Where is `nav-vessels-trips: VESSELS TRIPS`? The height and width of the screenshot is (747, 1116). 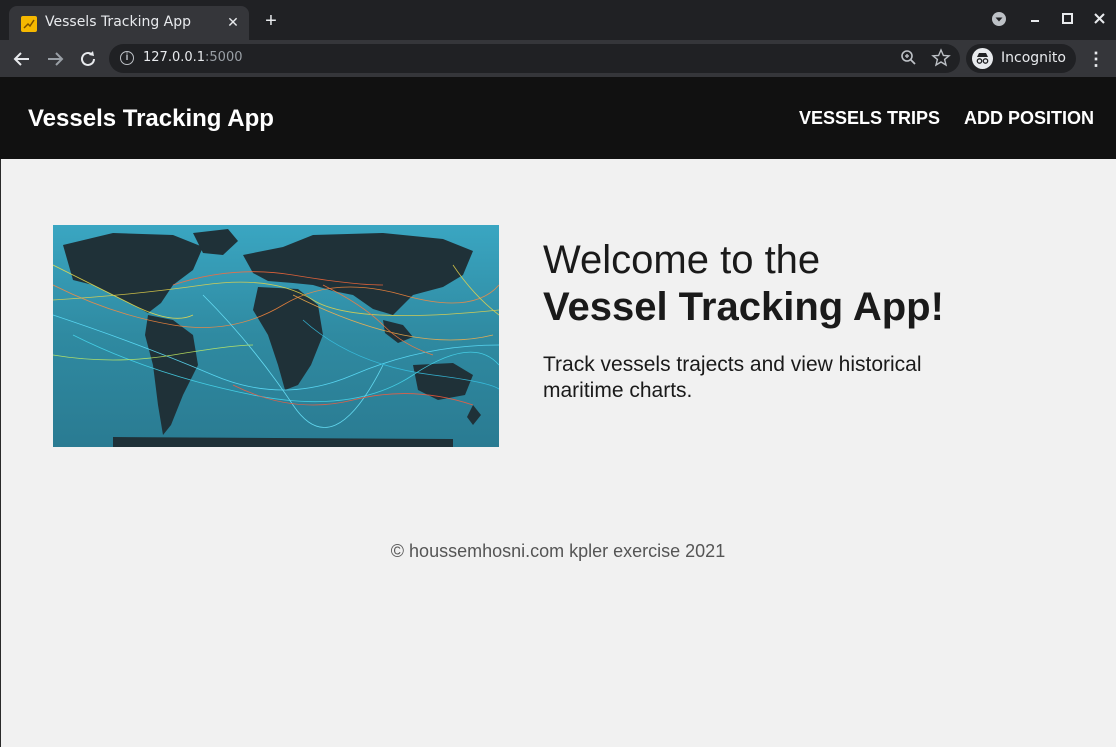 nav-vessels-trips: VESSELS TRIPS is located at coordinates (869, 118).